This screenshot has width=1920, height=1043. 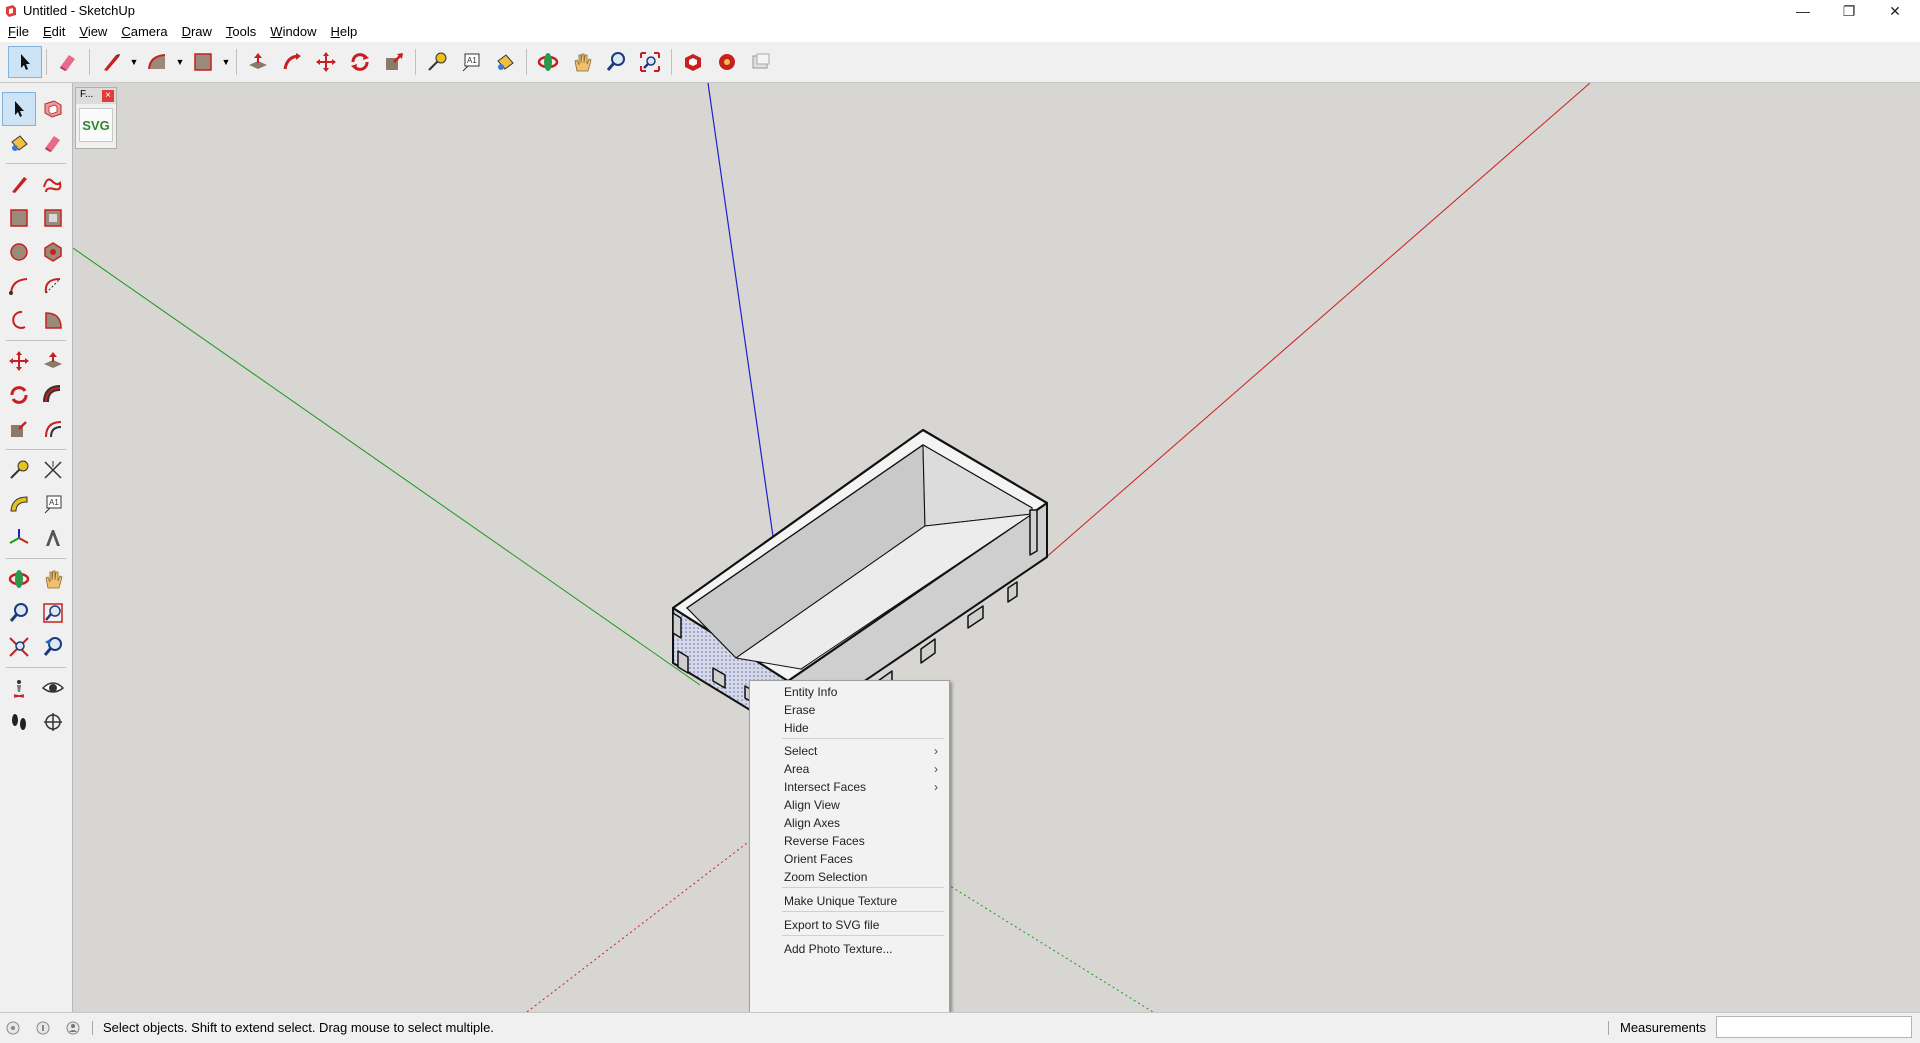 What do you see at coordinates (1803, 11) in the screenshot?
I see `minimize-button: —` at bounding box center [1803, 11].